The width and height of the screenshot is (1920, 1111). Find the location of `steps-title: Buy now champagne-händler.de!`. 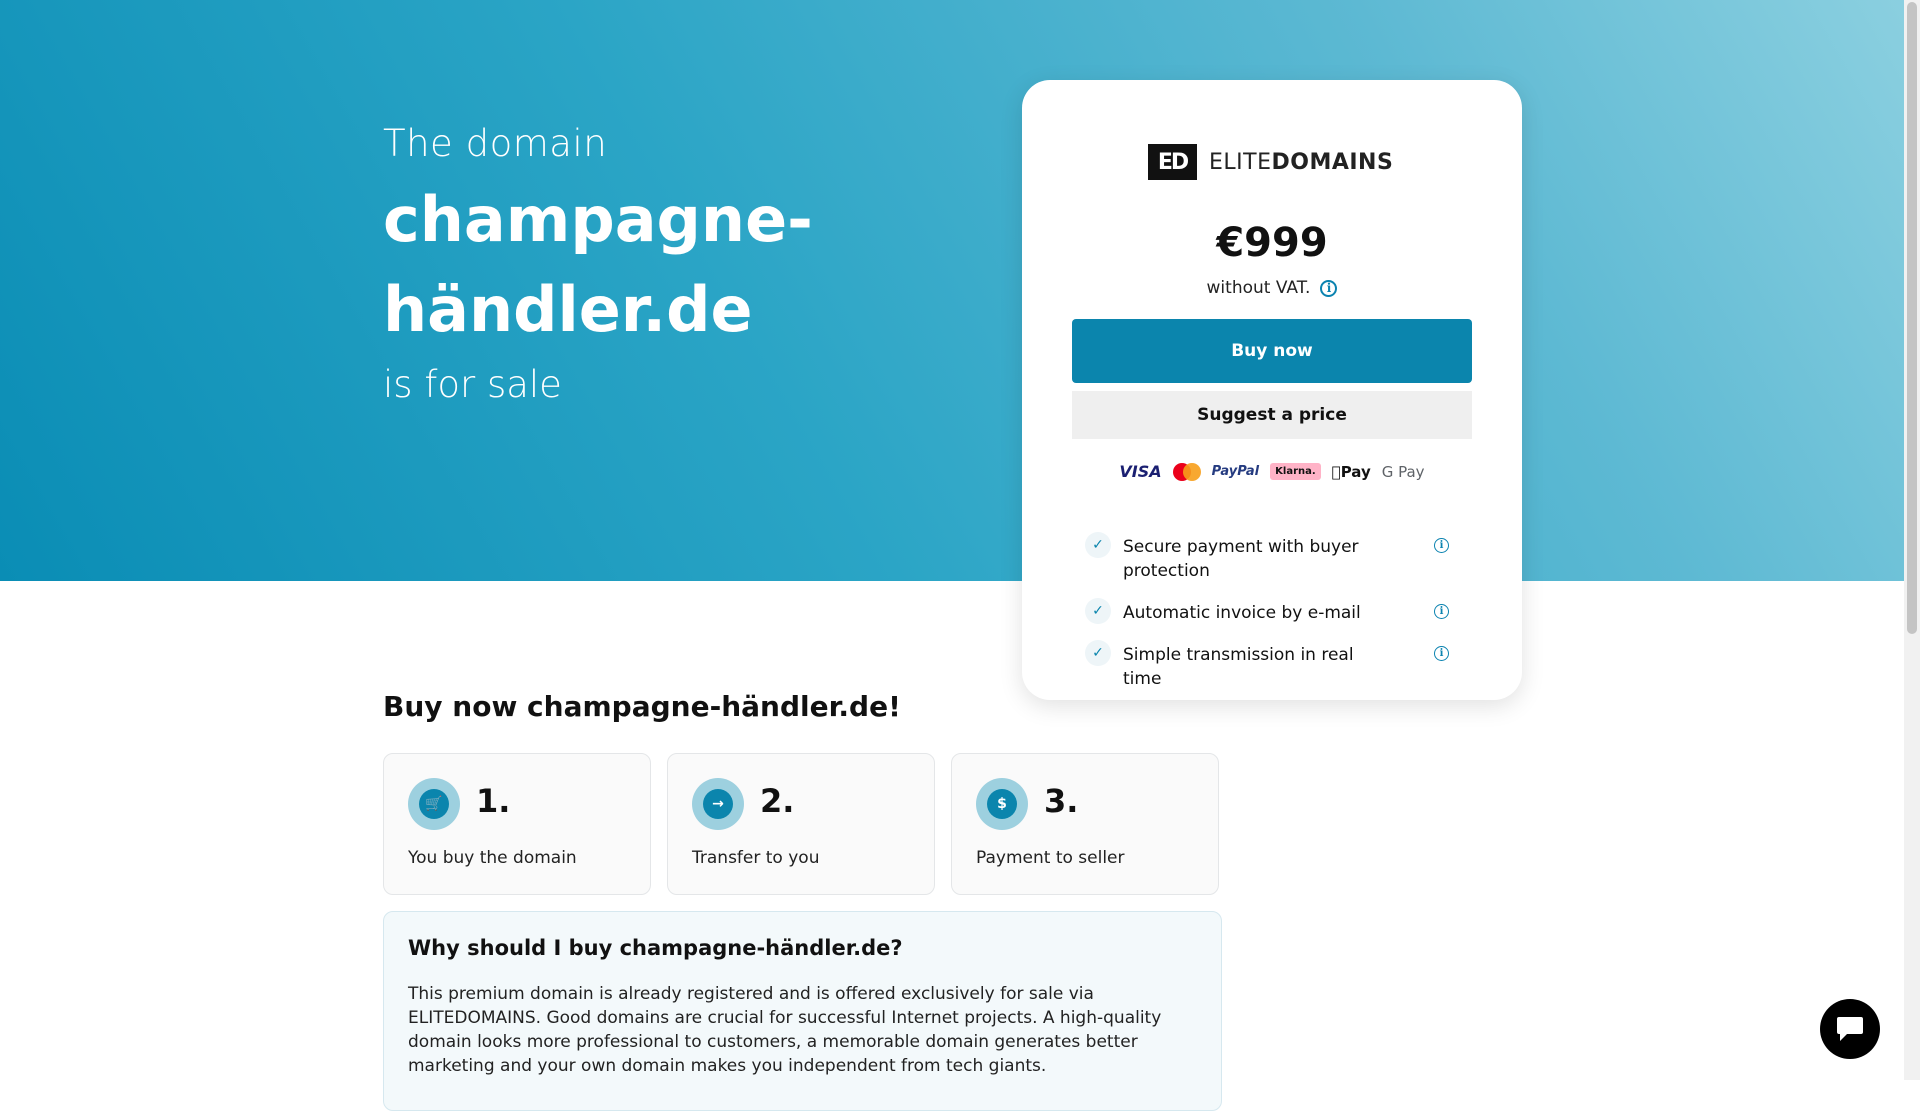

steps-title: Buy now champagne-händler.de! is located at coordinates (642, 706).